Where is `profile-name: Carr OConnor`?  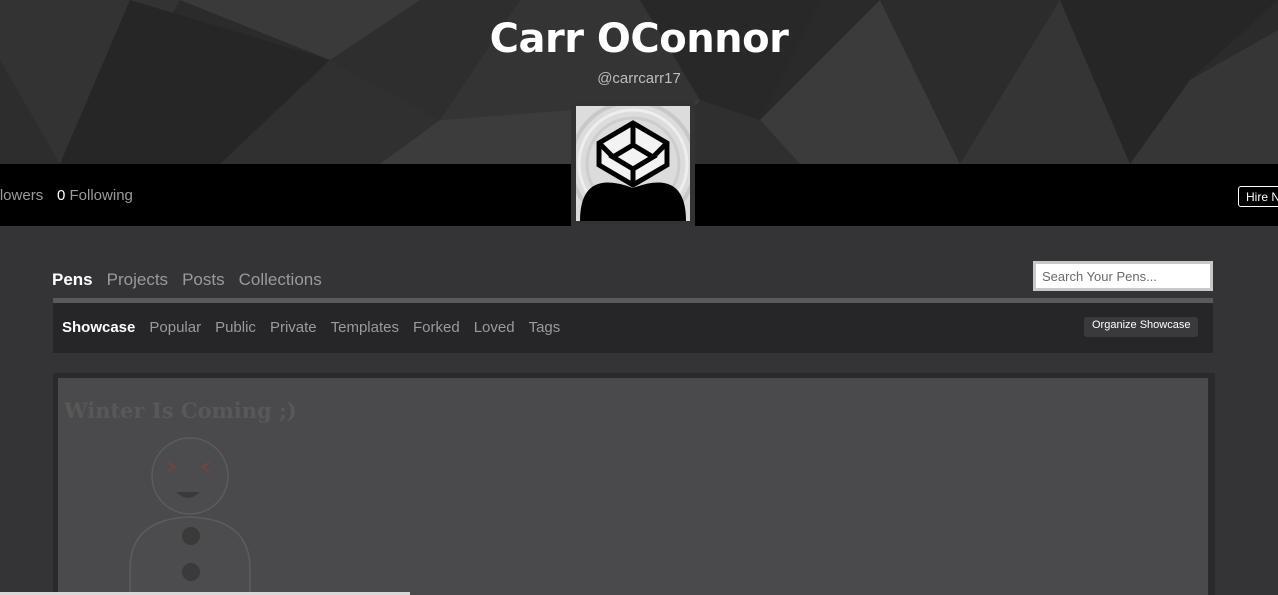 profile-name: Carr OConnor is located at coordinates (639, 39).